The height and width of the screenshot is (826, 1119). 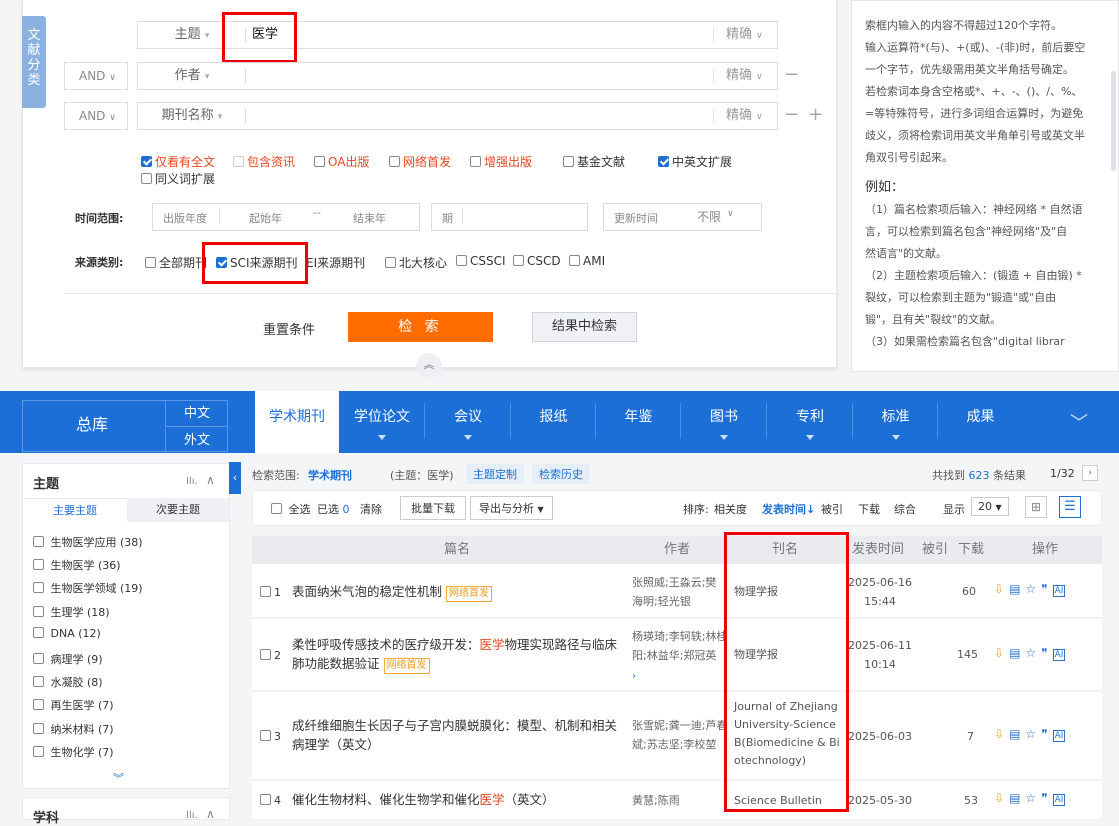 I want to click on option-fulltext: 仅看有全文, so click(x=178, y=161).